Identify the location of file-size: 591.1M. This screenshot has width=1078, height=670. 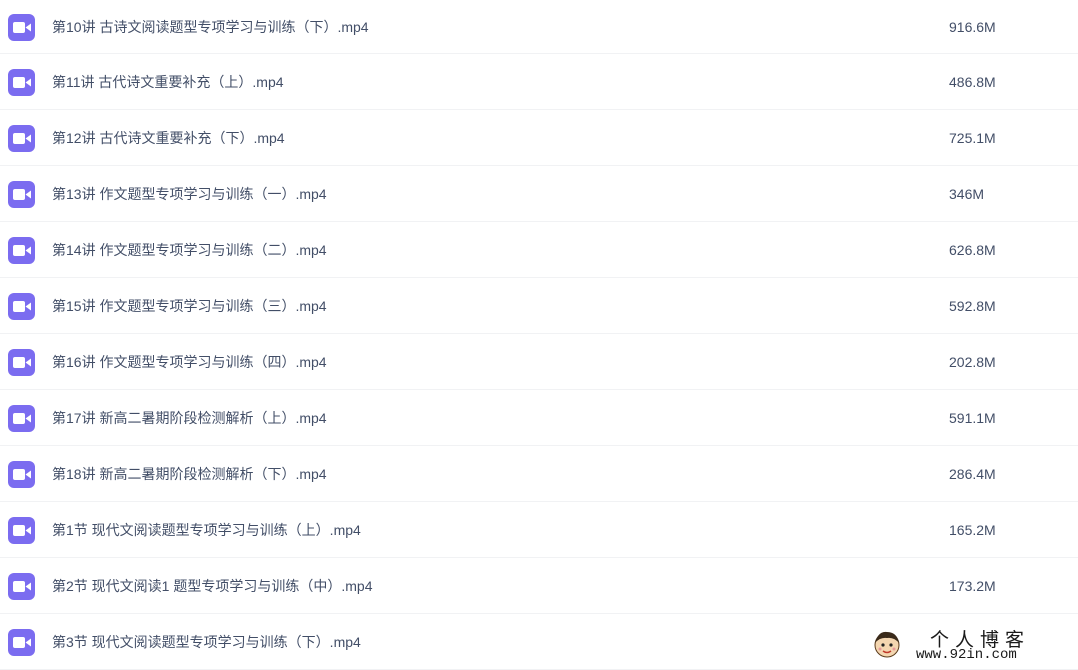
(972, 417).